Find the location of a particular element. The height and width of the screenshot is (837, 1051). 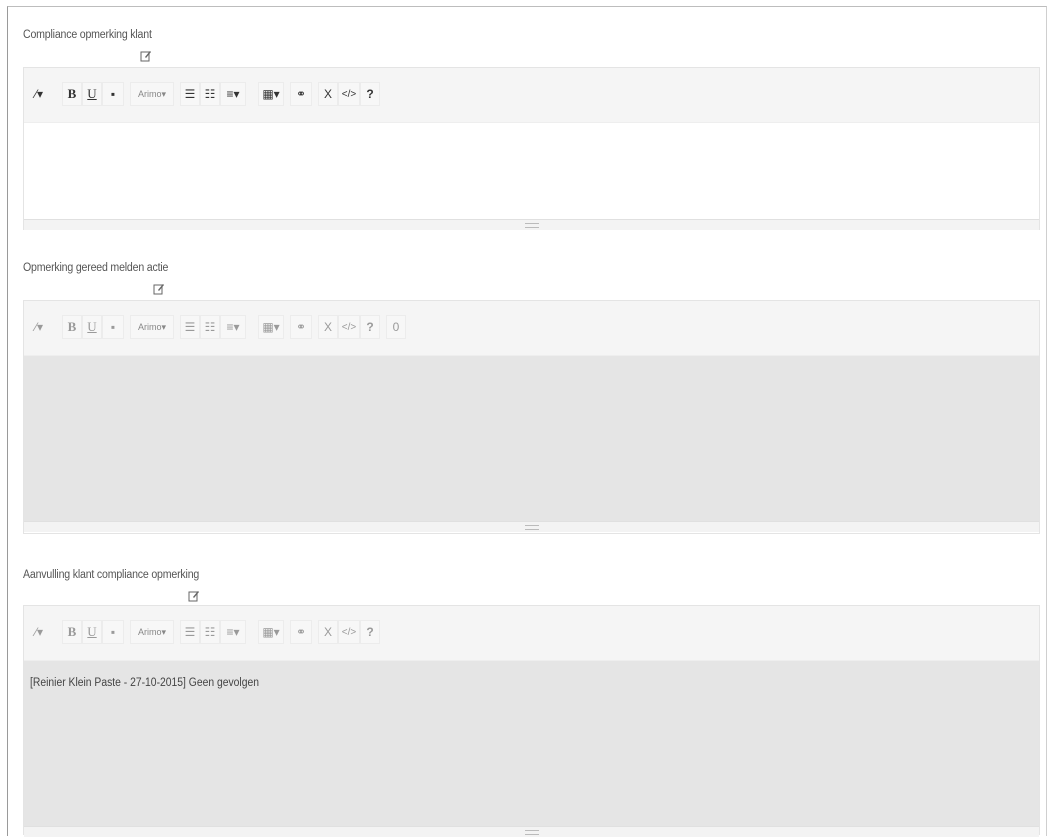

field-label: Aanvulling klant compliance opmerking is located at coordinates (111, 575).